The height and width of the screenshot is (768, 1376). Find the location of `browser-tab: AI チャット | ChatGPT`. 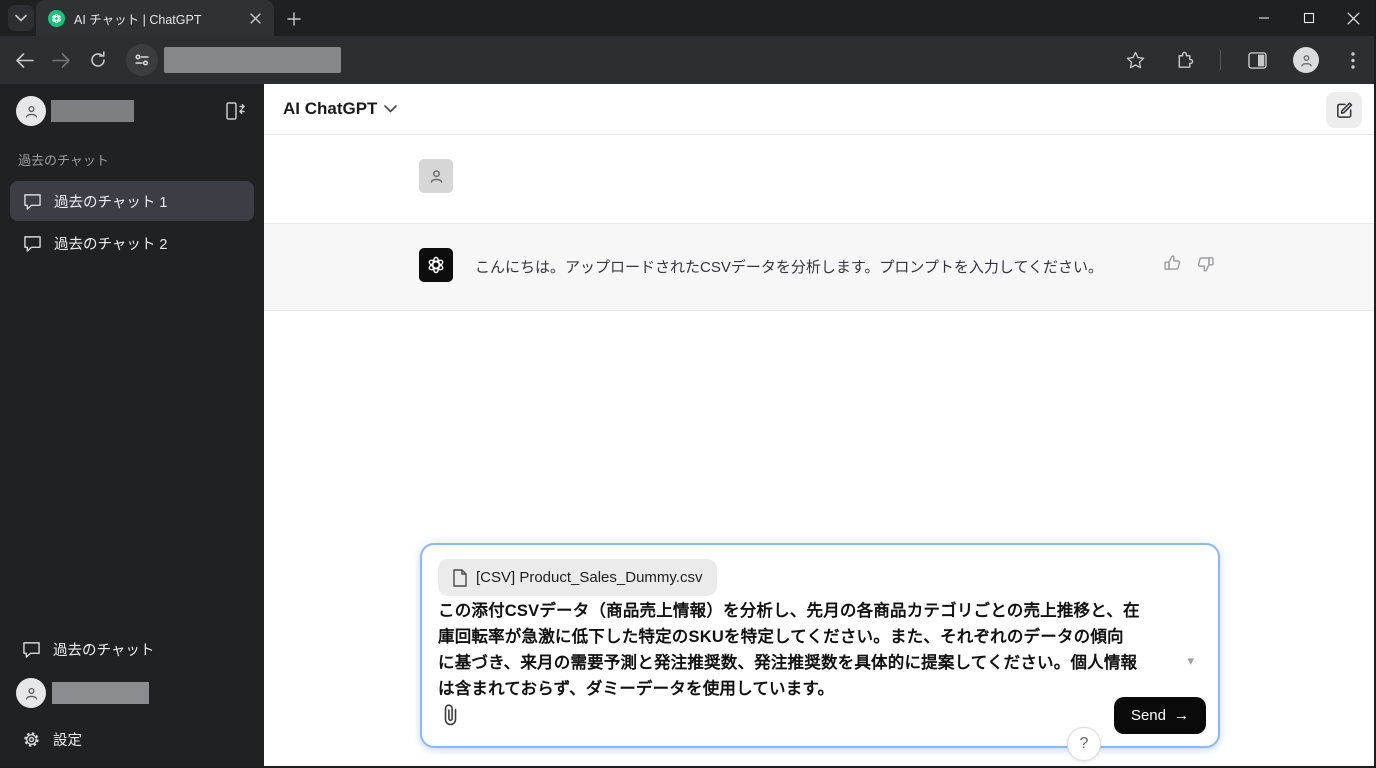

browser-tab: AI チャット | ChatGPT is located at coordinates (155, 18).